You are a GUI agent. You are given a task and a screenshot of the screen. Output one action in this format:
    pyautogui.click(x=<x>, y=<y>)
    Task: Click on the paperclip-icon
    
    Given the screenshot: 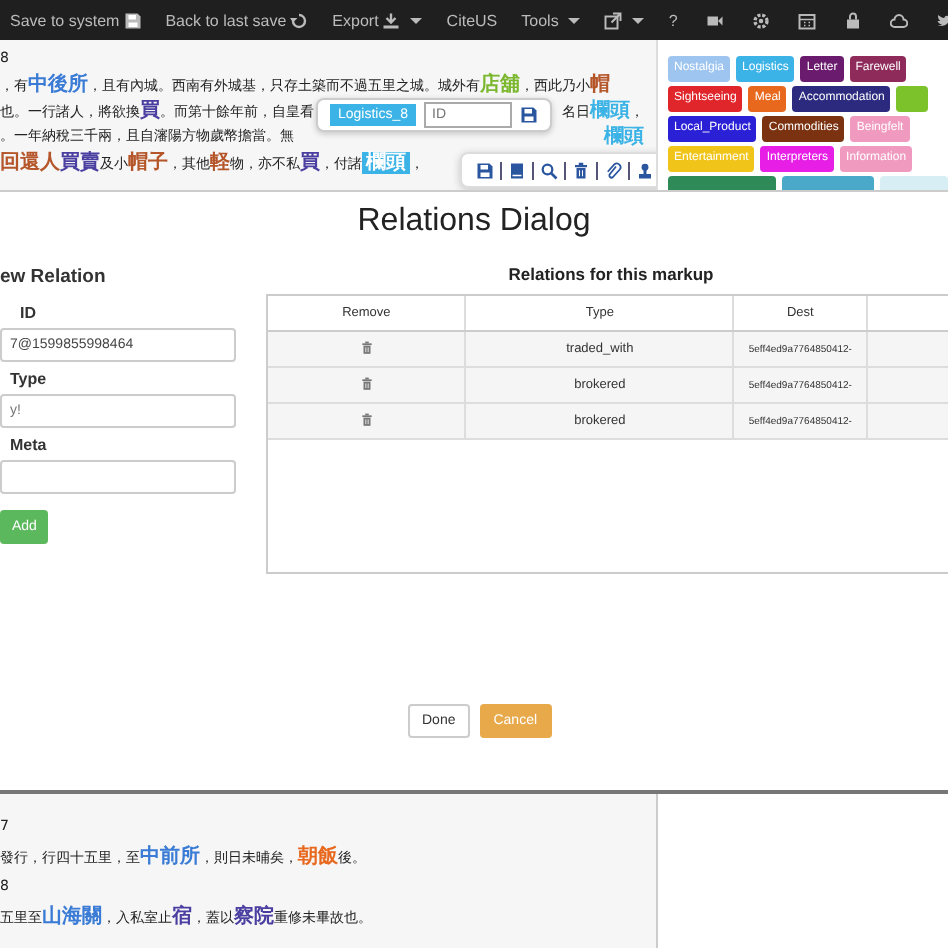 What is the action you would take?
    pyautogui.click(x=613, y=170)
    